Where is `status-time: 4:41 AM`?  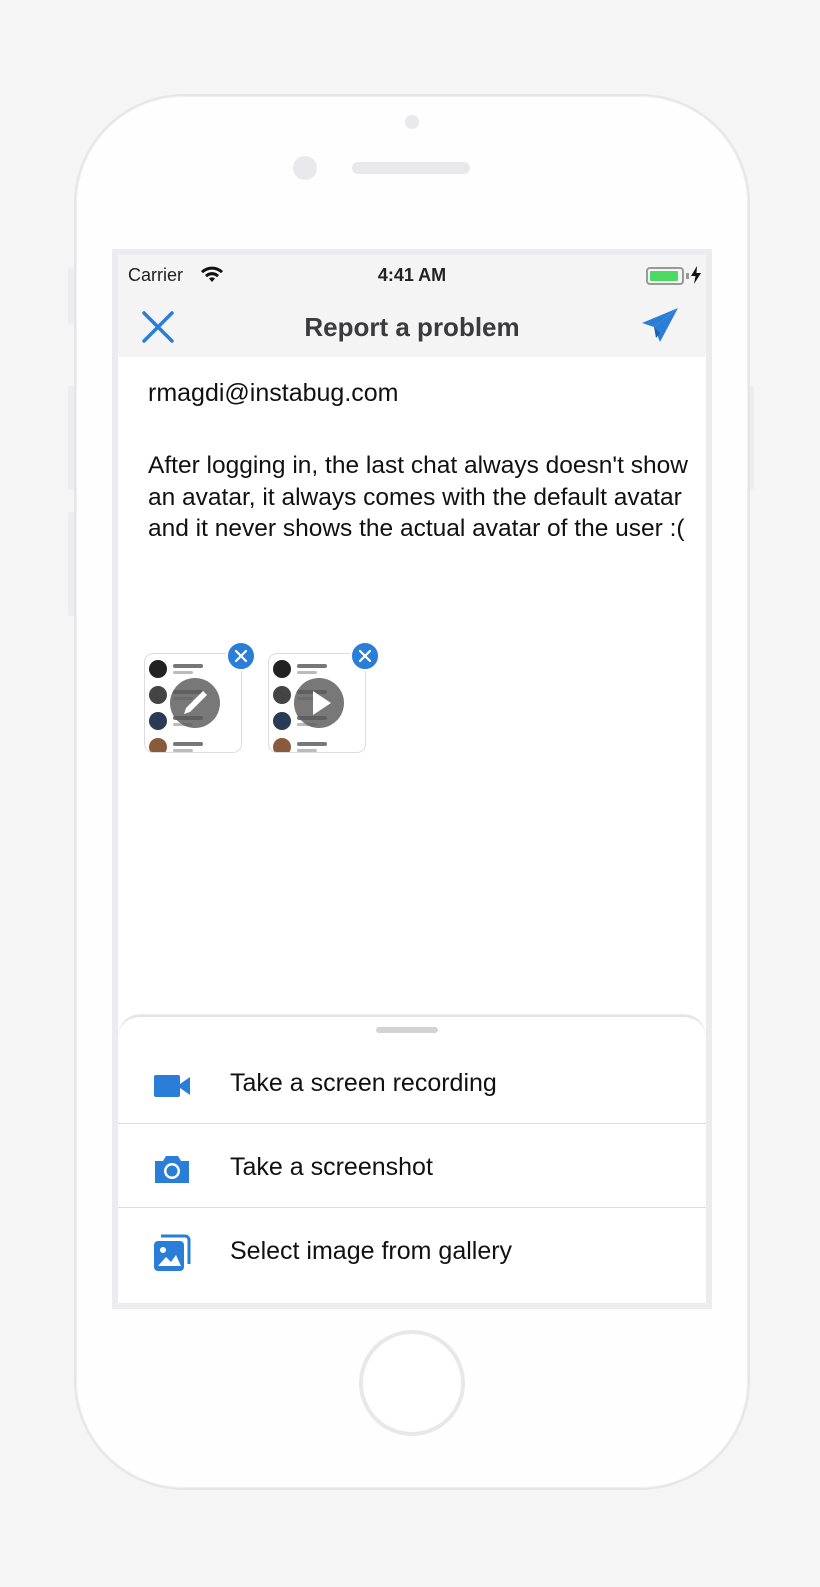 status-time: 4:41 AM is located at coordinates (412, 275).